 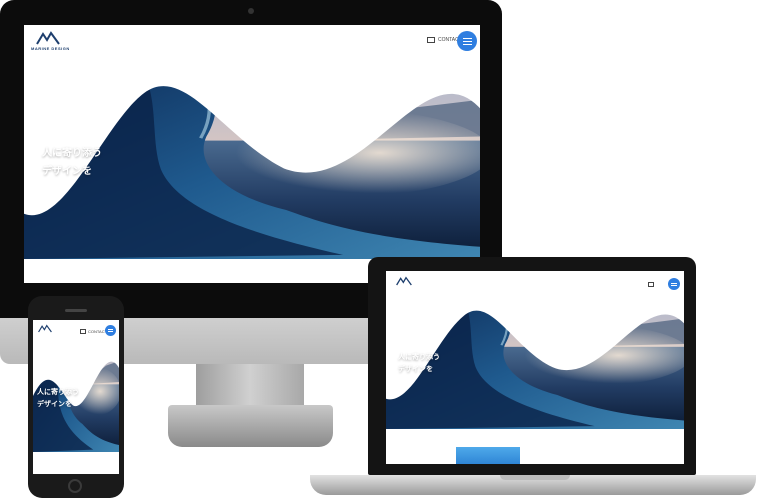 I want to click on laptop-notch, so click(x=535, y=477).